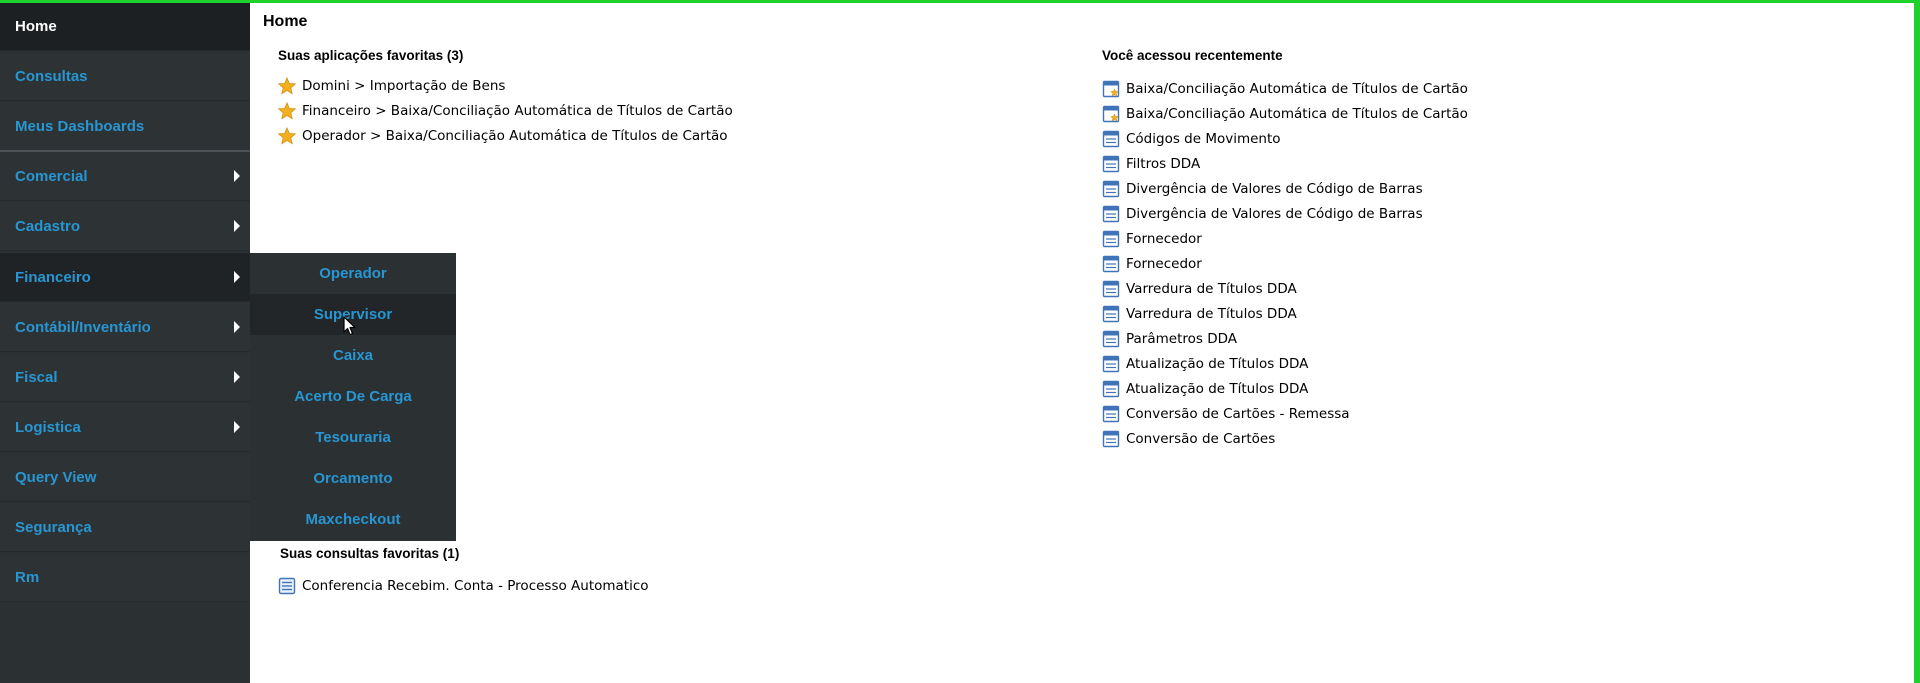  I want to click on sidebar-item-label: Logistica, so click(48, 427).